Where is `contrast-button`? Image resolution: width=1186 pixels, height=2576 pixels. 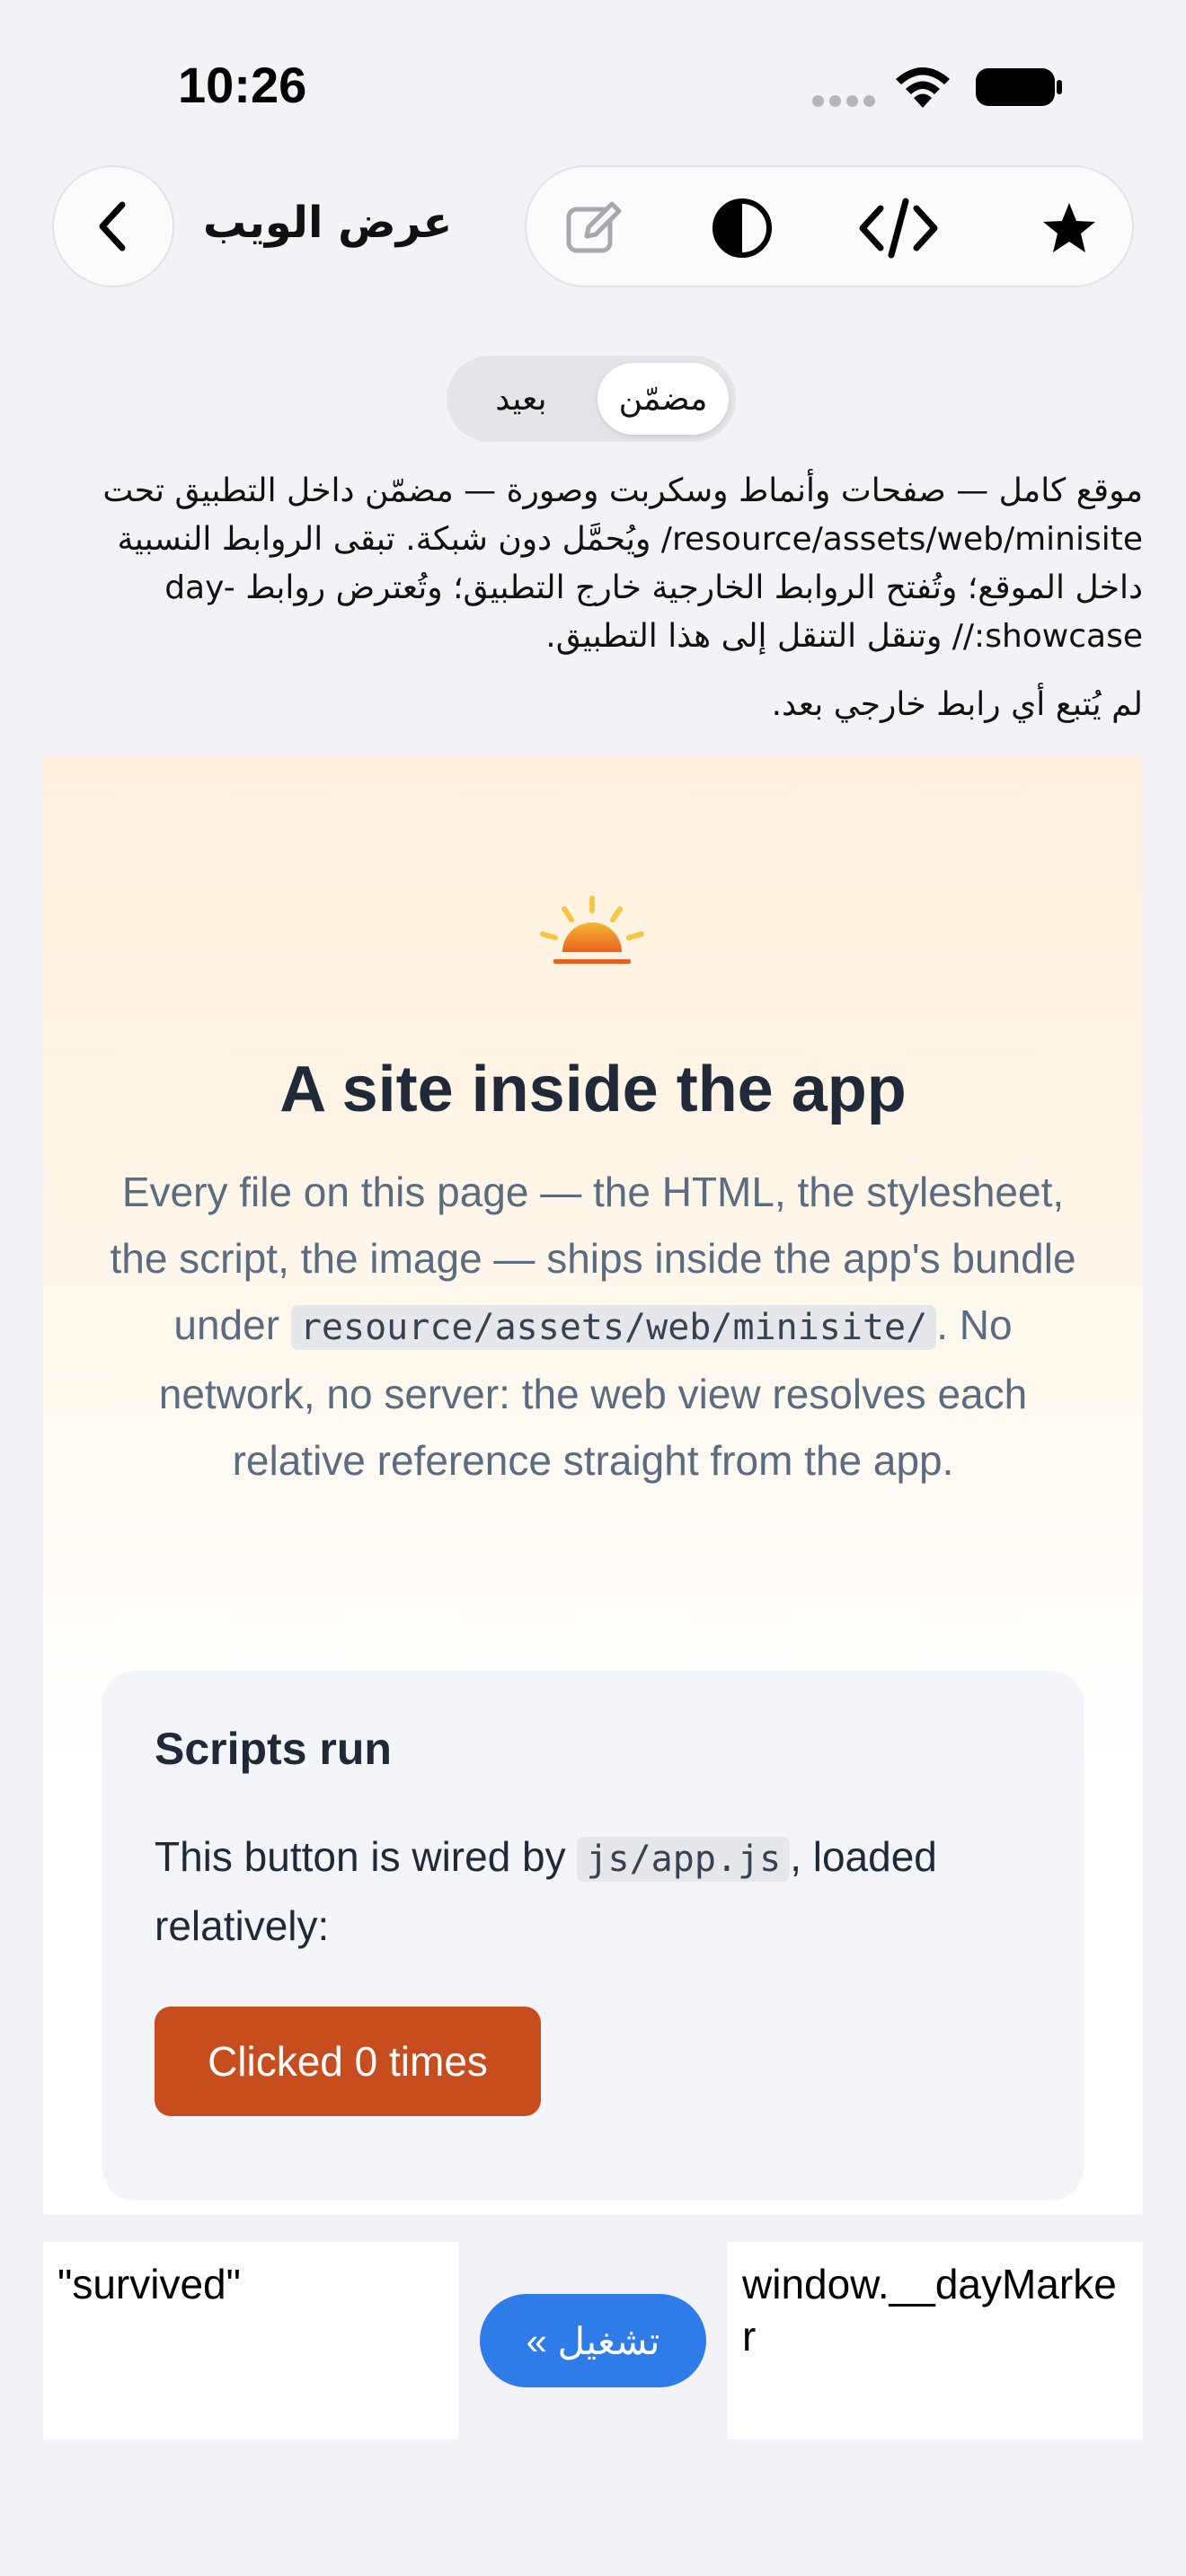
contrast-button is located at coordinates (742, 228).